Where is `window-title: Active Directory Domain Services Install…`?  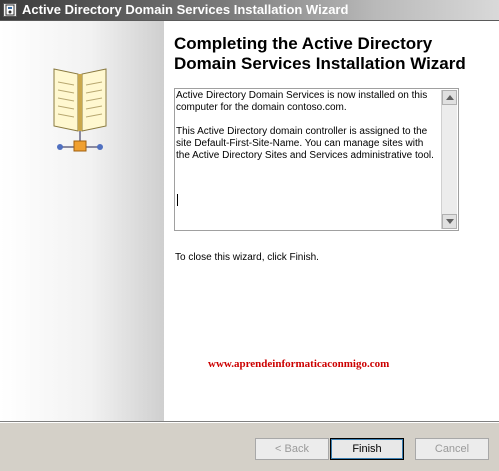 window-title: Active Directory Domain Services Install… is located at coordinates (185, 9).